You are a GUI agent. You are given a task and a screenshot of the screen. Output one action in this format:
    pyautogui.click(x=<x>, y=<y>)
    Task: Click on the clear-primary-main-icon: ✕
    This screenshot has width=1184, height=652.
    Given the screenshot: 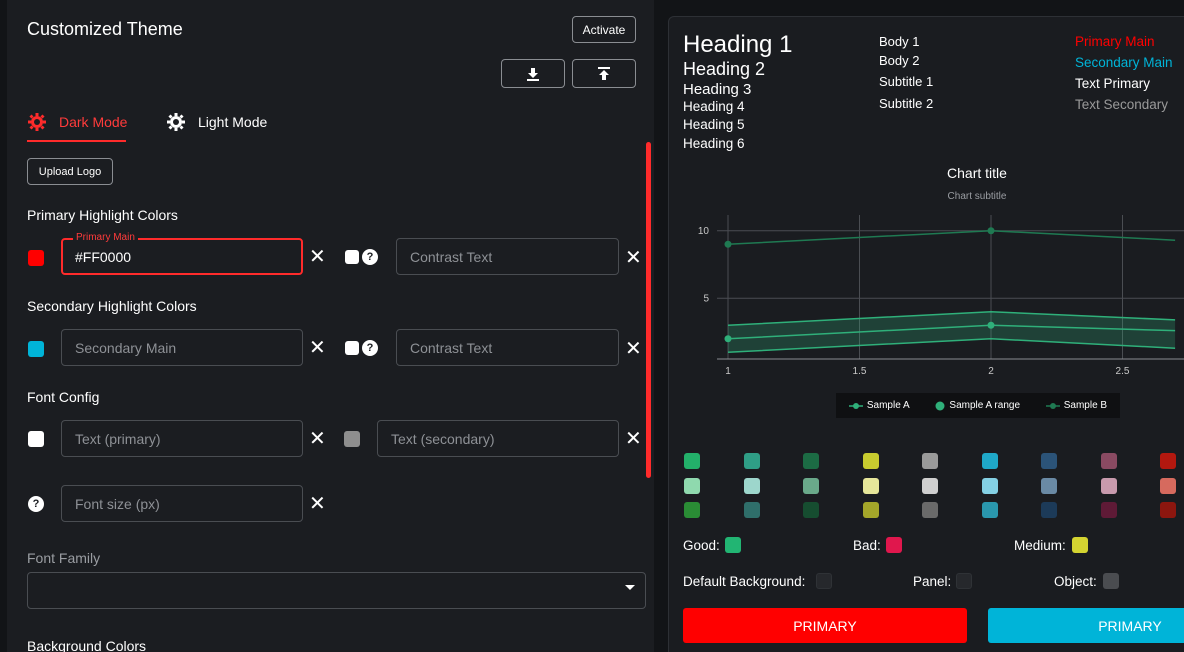 What is the action you would take?
    pyautogui.click(x=317, y=257)
    